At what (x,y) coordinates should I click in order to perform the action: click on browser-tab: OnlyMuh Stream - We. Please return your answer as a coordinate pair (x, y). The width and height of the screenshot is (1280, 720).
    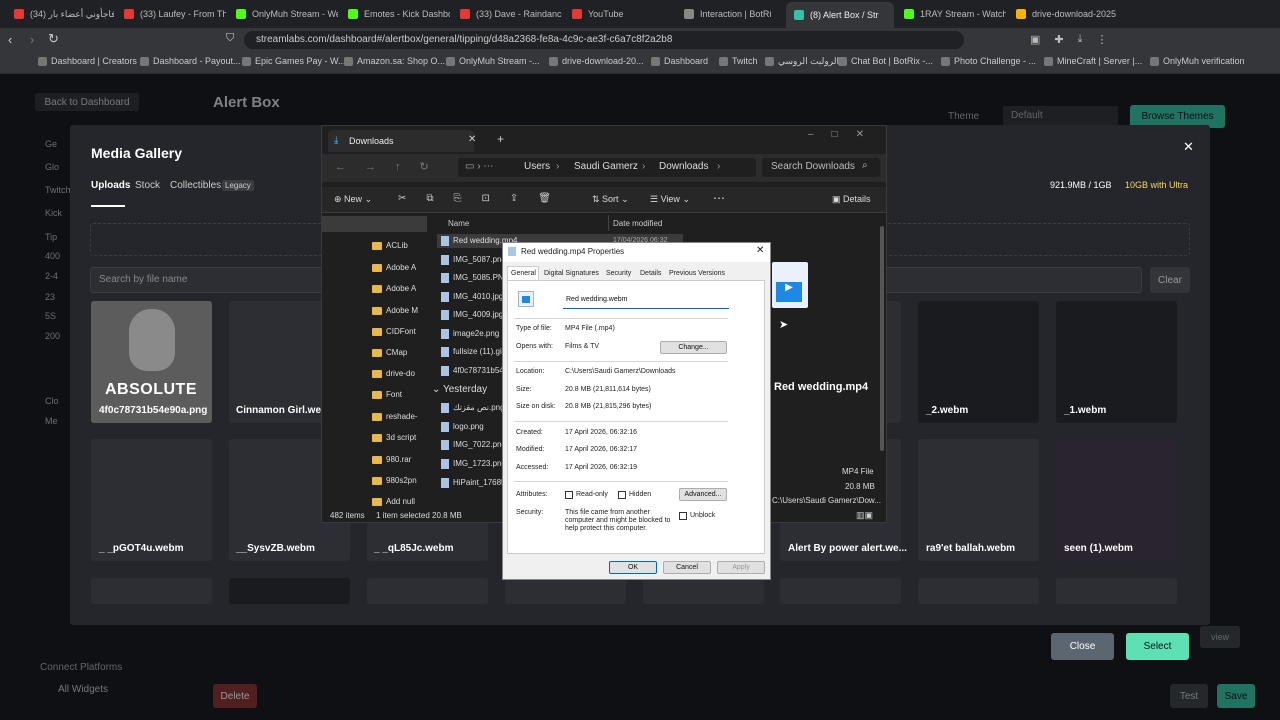
    Looking at the image, I should click on (283, 14).